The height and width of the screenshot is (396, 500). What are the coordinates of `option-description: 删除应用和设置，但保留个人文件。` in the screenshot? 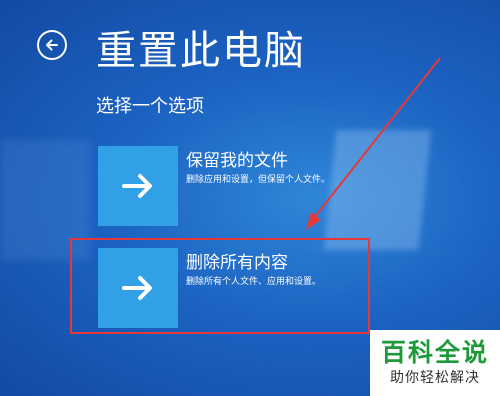 It's located at (258, 180).